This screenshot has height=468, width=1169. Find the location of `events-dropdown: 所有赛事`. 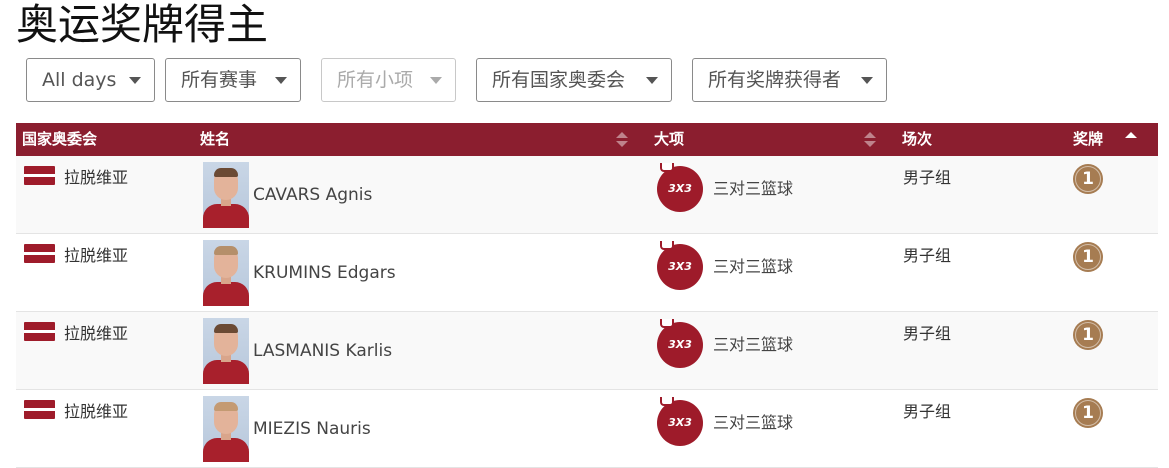

events-dropdown: 所有赛事 is located at coordinates (233, 80).